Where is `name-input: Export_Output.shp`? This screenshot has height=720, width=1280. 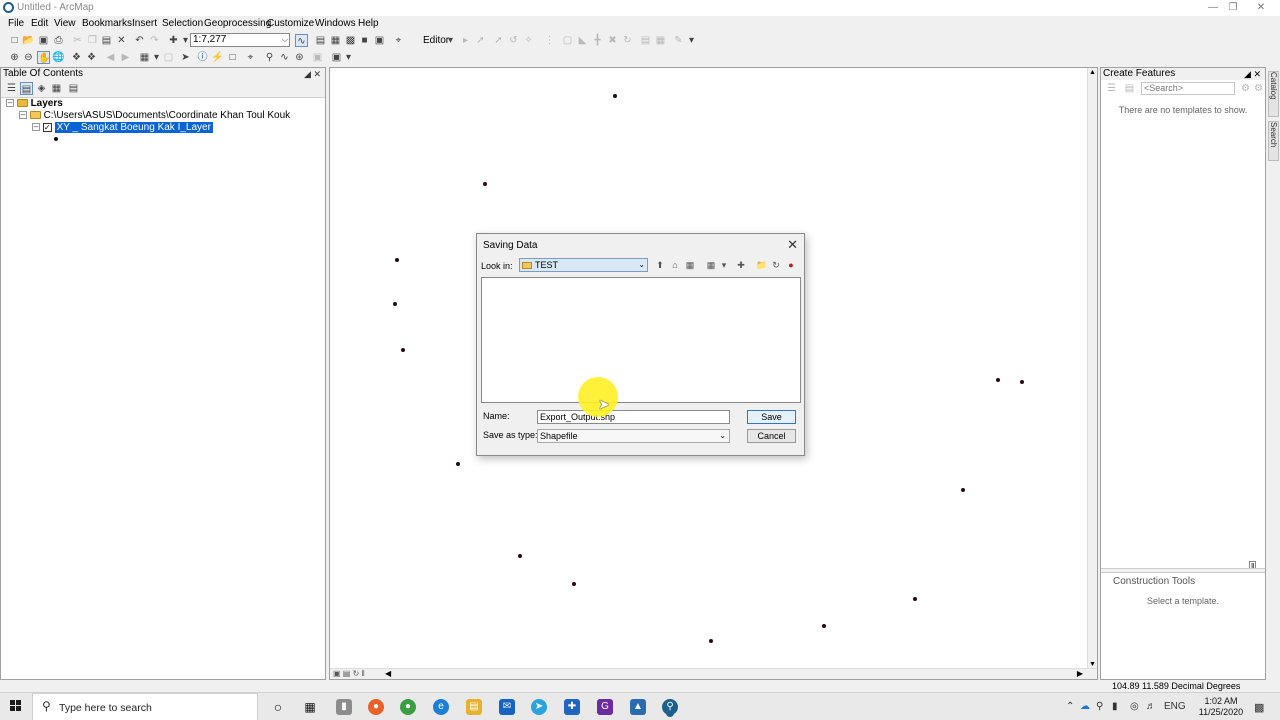
name-input: Export_Output.shp is located at coordinates (633, 417).